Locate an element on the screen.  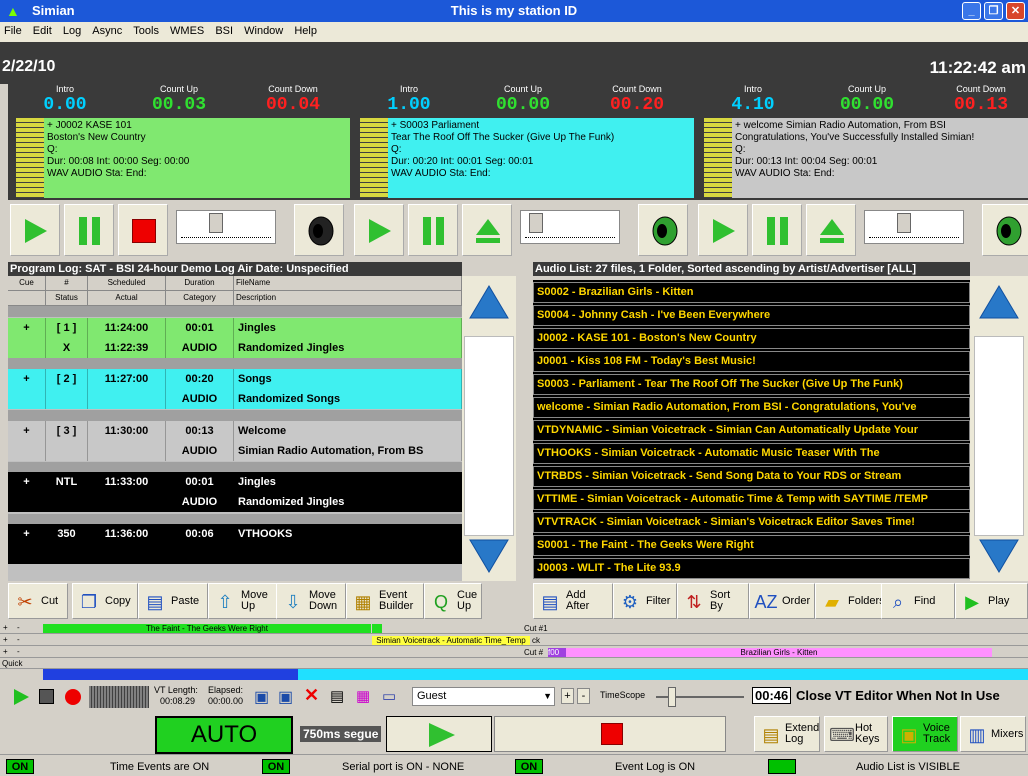
table-row: + NTL 11:33:00 00:01 Jingles is located at coordinates (235, 482).